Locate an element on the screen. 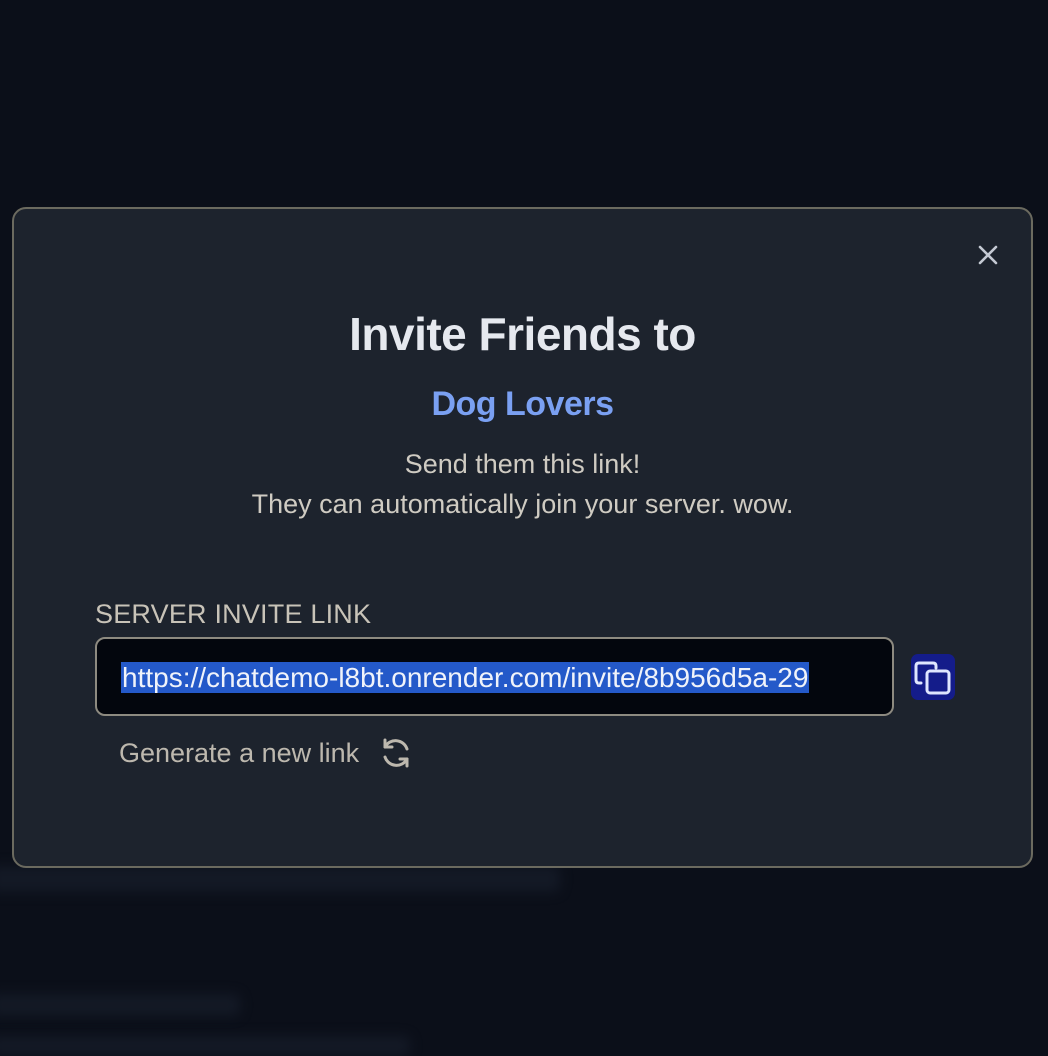 The width and height of the screenshot is (1048, 1056). copy-link-button is located at coordinates (933, 677).